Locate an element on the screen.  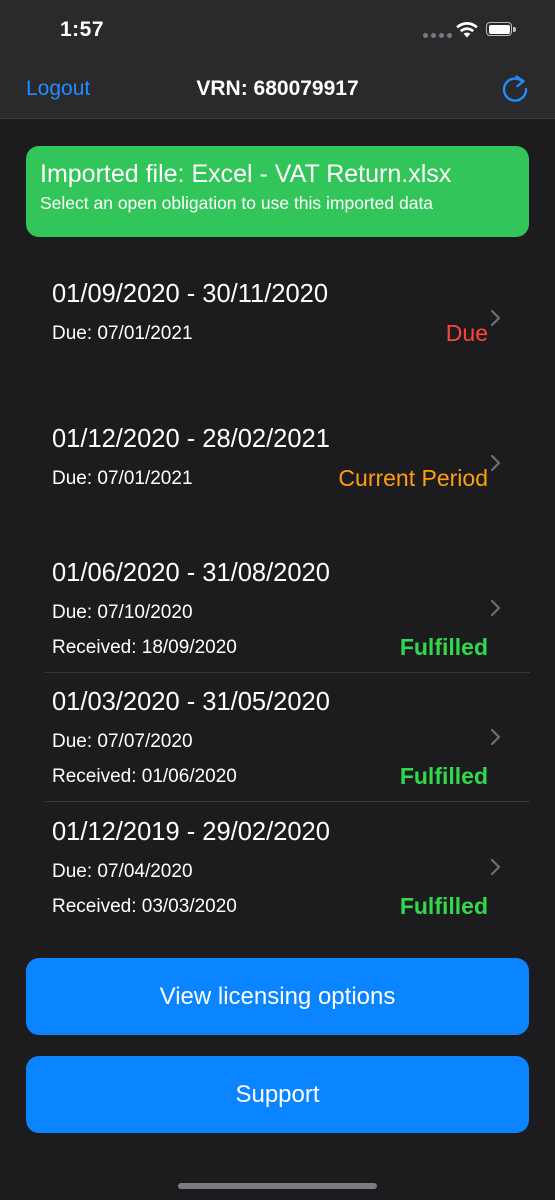
home-indicator is located at coordinates (277, 1186).